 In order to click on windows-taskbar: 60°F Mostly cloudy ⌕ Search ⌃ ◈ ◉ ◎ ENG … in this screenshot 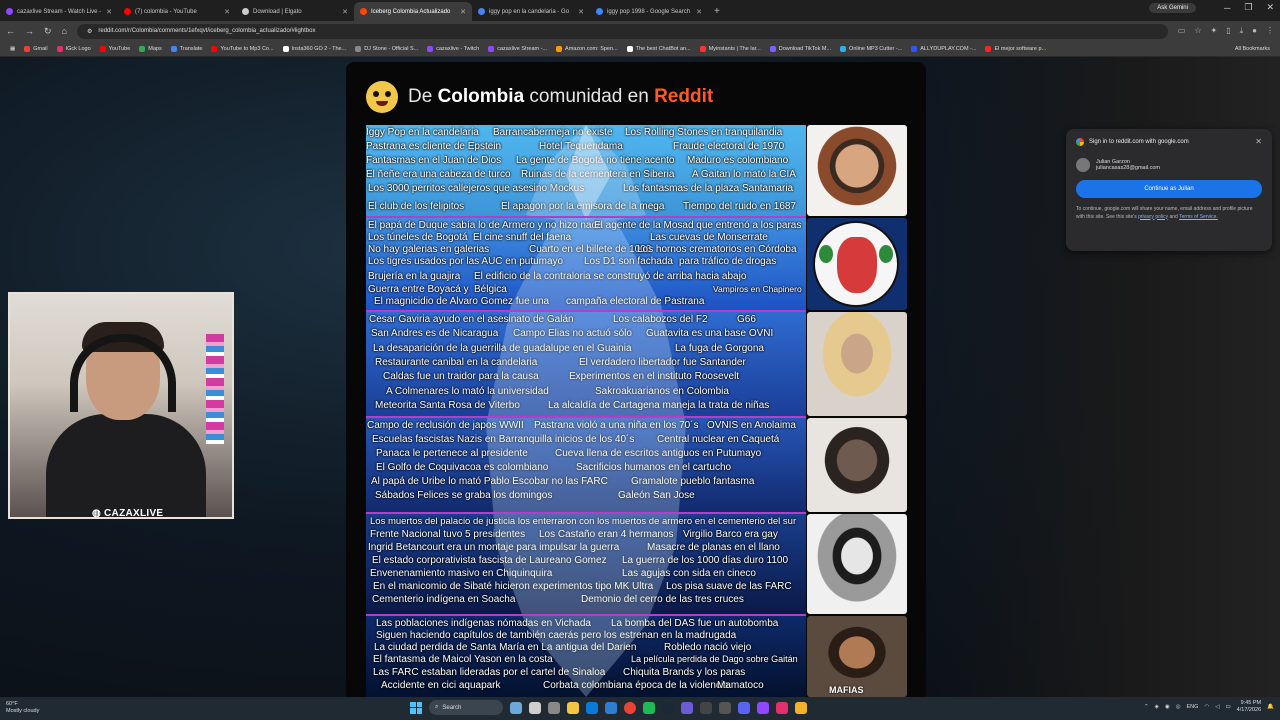, I will do `click(640, 708)`.